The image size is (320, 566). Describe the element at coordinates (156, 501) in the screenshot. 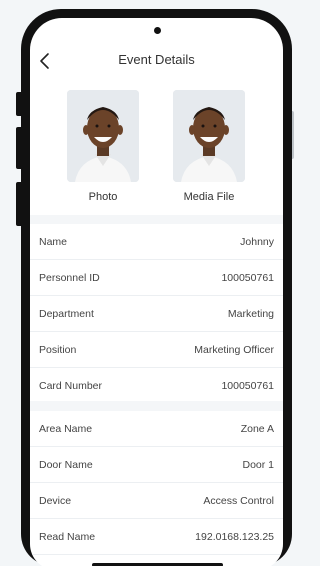

I see `detail-row-device: Device Access Control` at that location.